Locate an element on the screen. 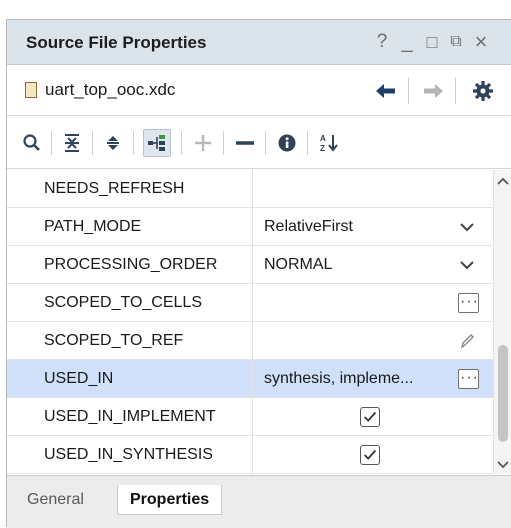 This screenshot has height=528, width=511. table-row: USED_IN_SYNTHESIS is located at coordinates (250, 455).